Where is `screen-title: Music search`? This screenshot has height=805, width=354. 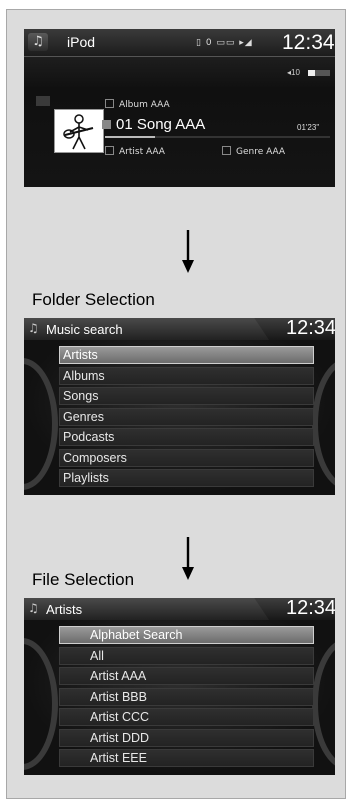
screen-title: Music search is located at coordinates (84, 329).